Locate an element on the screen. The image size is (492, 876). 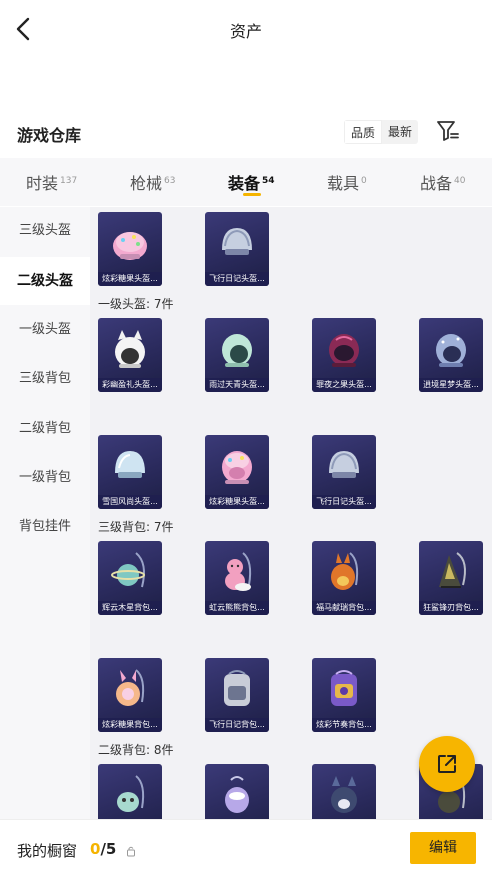
tab-equipment: 装备 54 is located at coordinates (251, 182).